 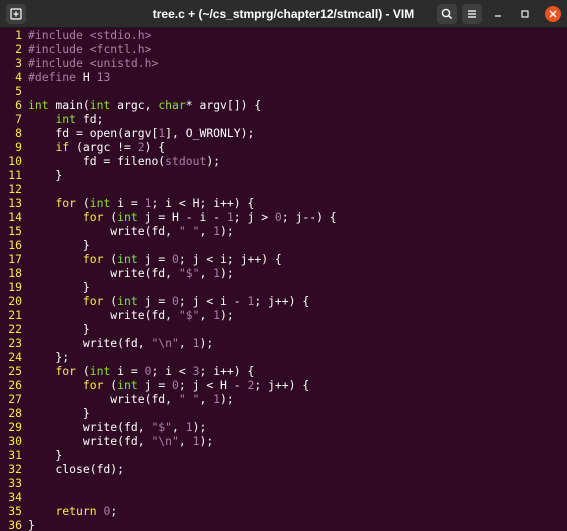 I want to click on code-token: " ", so click(x=189, y=399).